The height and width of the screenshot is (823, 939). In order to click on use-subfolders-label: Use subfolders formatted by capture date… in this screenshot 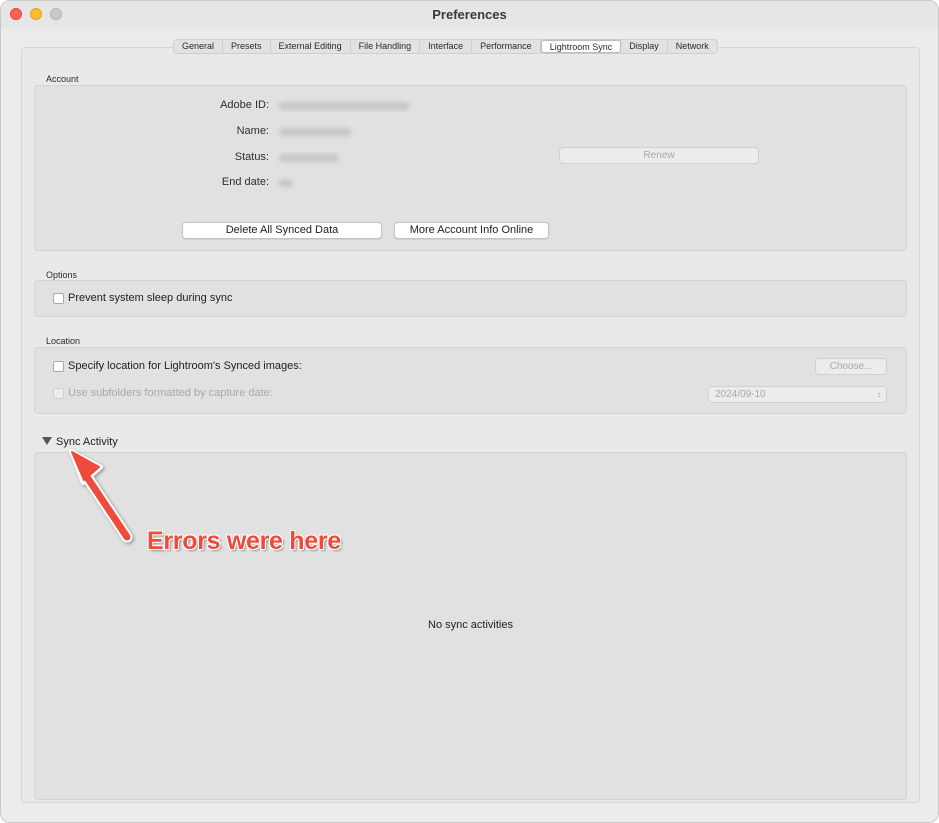, I will do `click(170, 393)`.